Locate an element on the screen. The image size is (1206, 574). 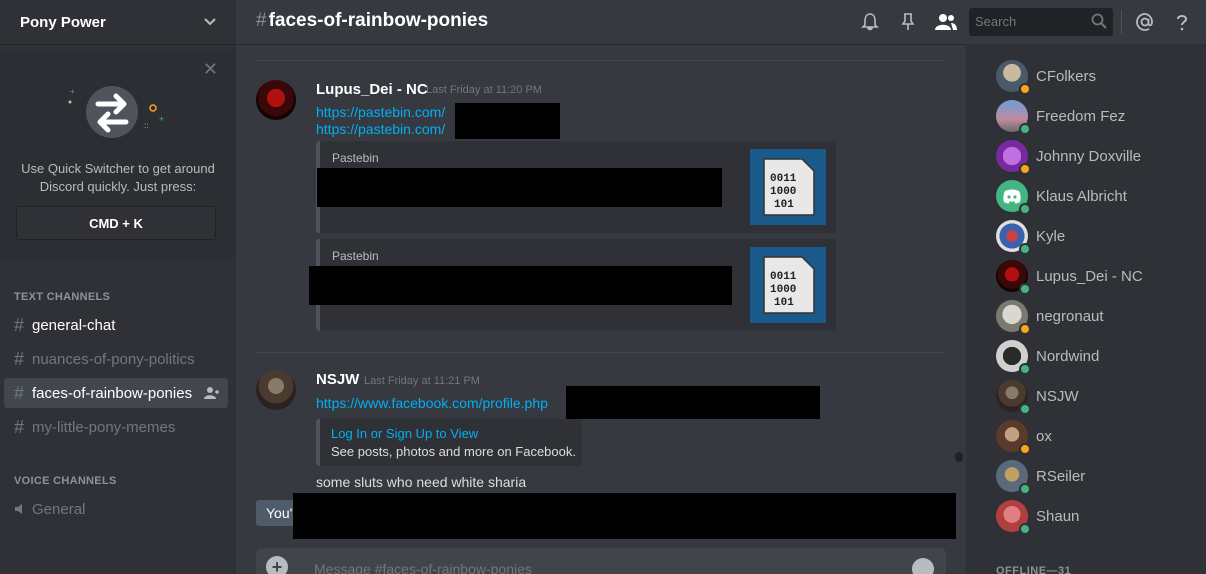
channel-faces-of-rainbow-ponies: # faces-of-rainbow-ponies is located at coordinates (116, 393).